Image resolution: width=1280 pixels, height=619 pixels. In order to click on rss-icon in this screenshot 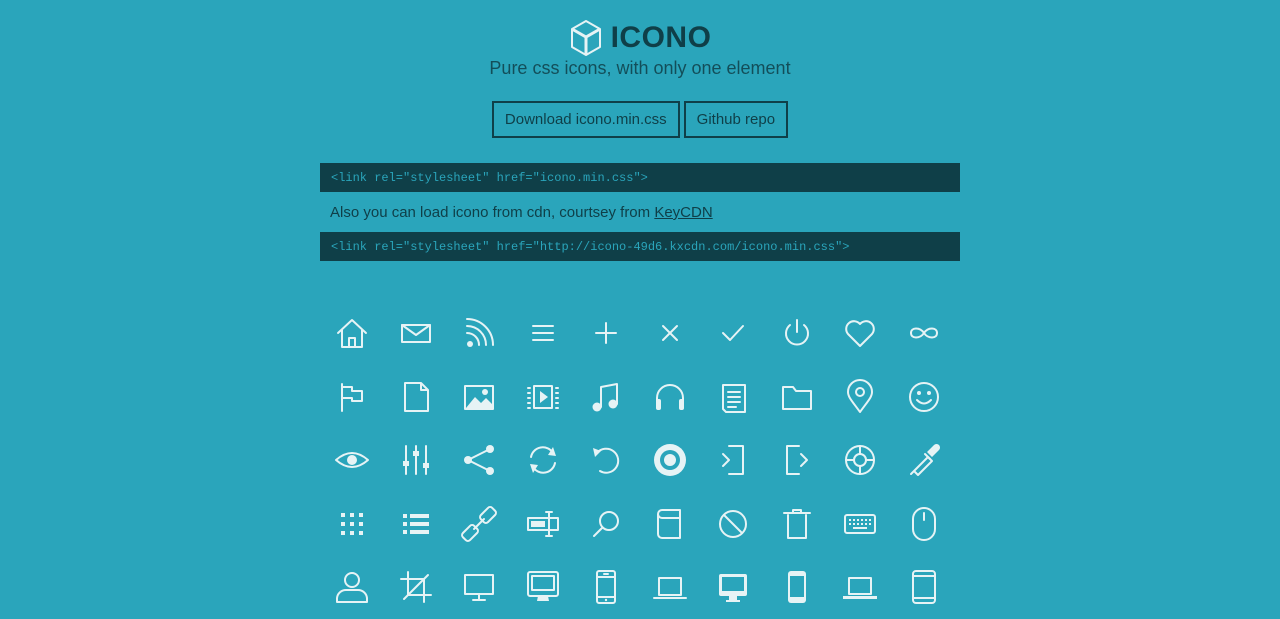, I will do `click(480, 332)`.